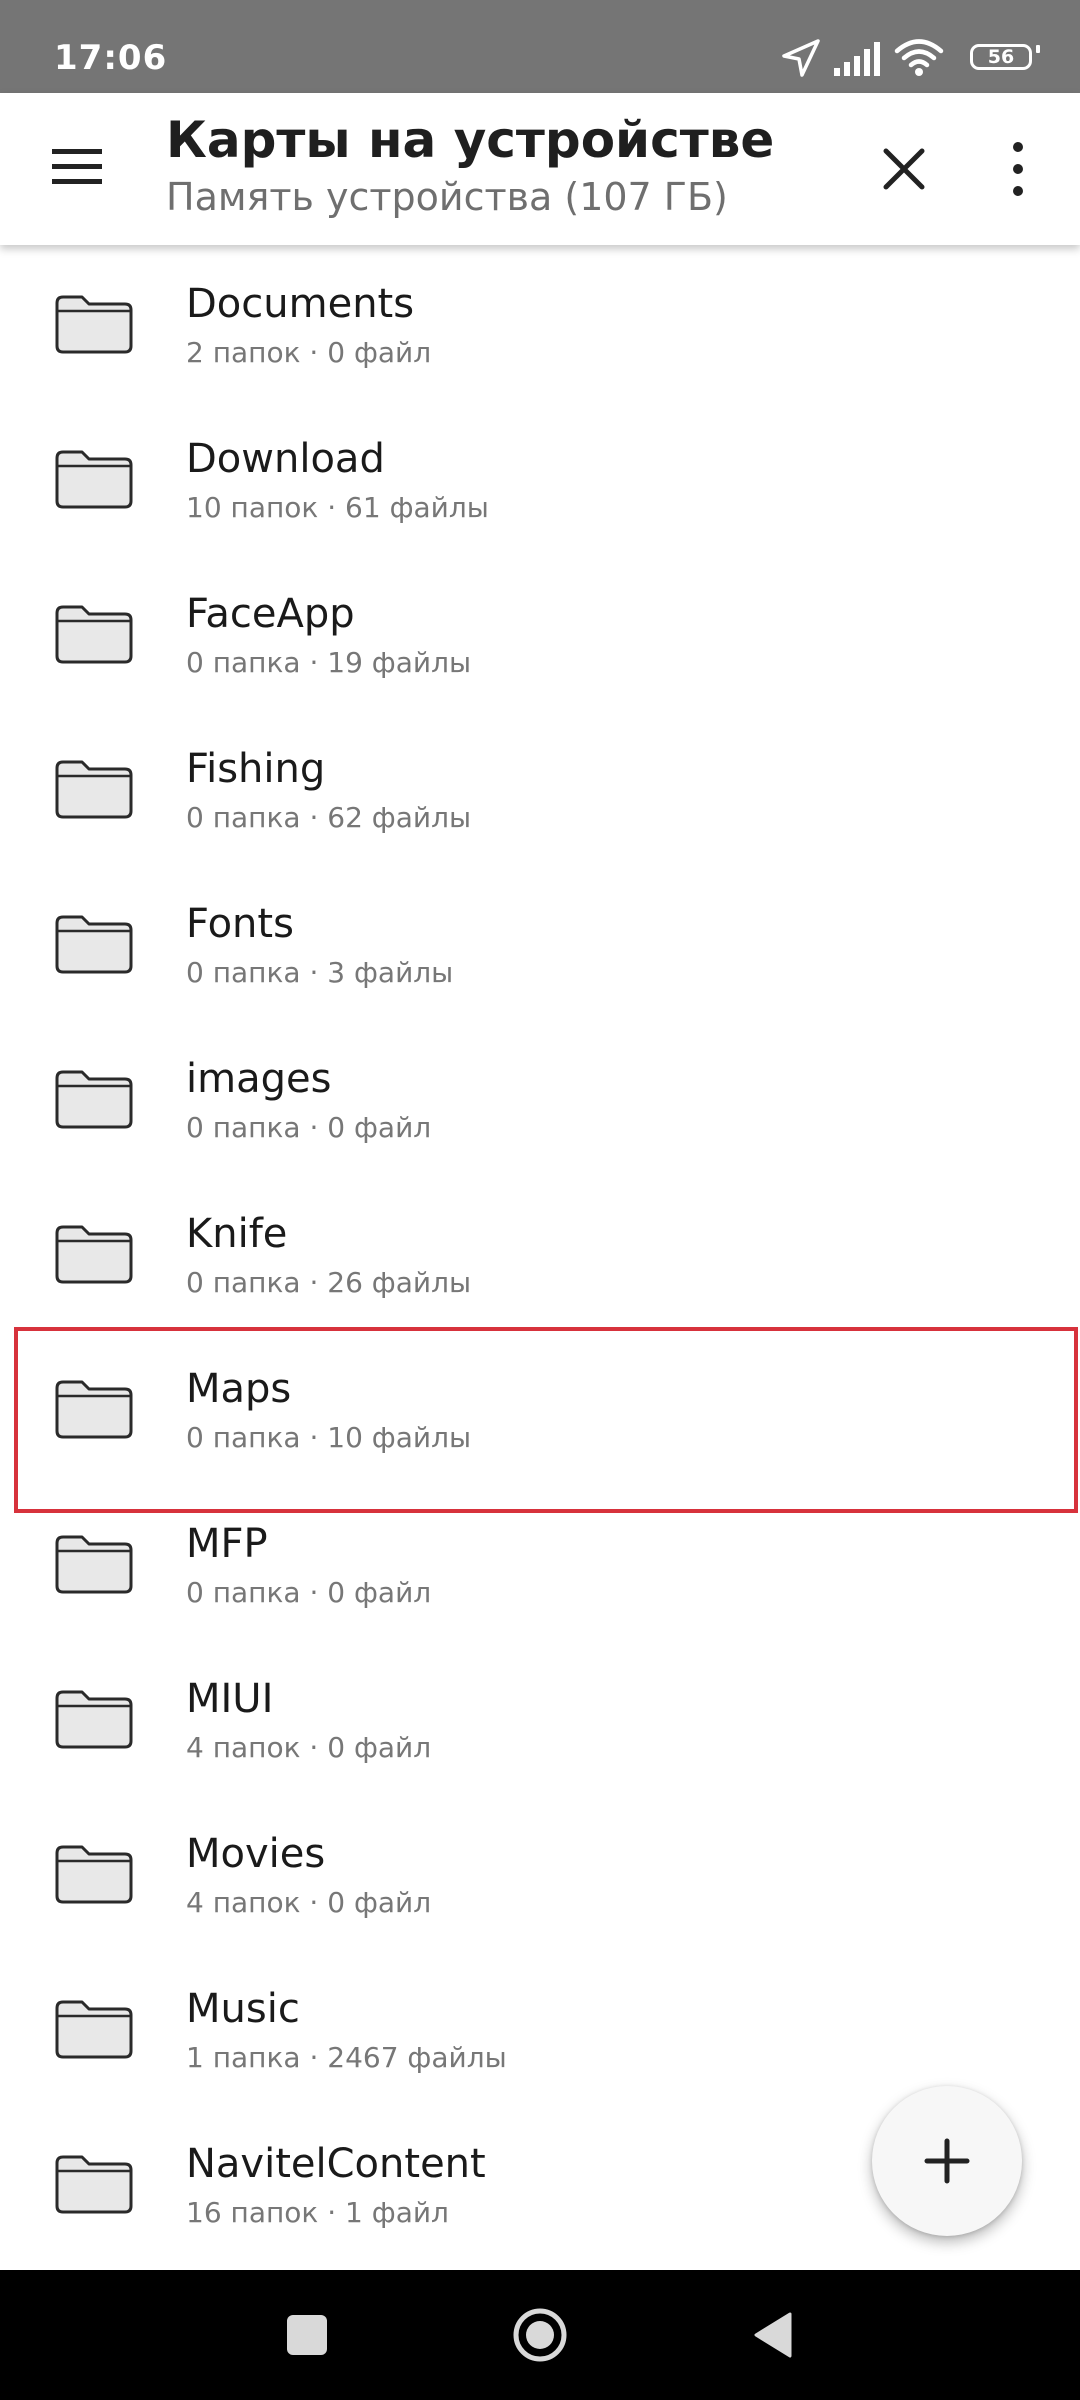  Describe the element at coordinates (329, 1437) in the screenshot. I see `folder-meta: 0 папка · 10 файлы` at that location.